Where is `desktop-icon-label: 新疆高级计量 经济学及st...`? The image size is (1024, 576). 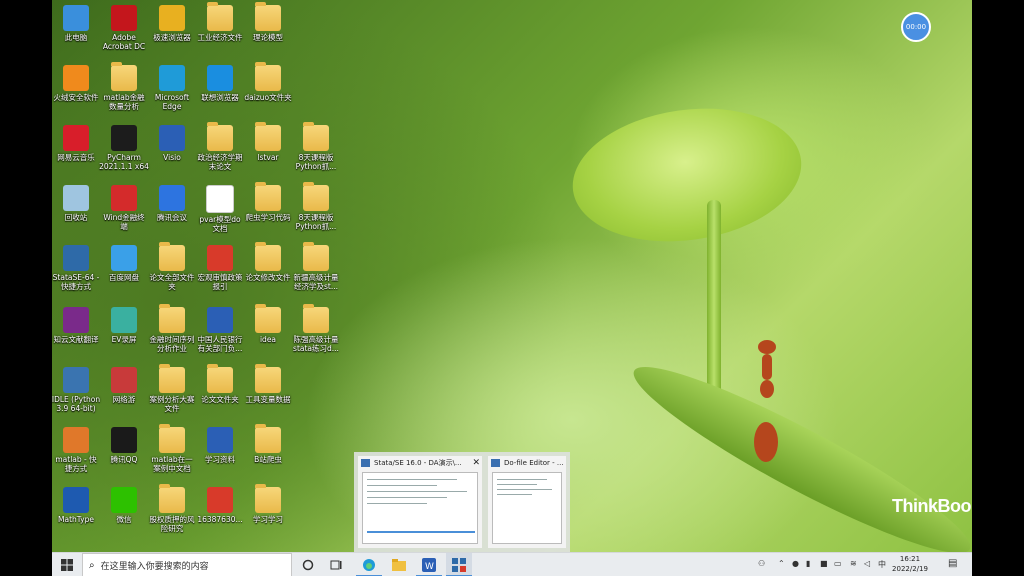
desktop-icon-label: 新疆高级计量 经济学及st... is located at coordinates (316, 282).